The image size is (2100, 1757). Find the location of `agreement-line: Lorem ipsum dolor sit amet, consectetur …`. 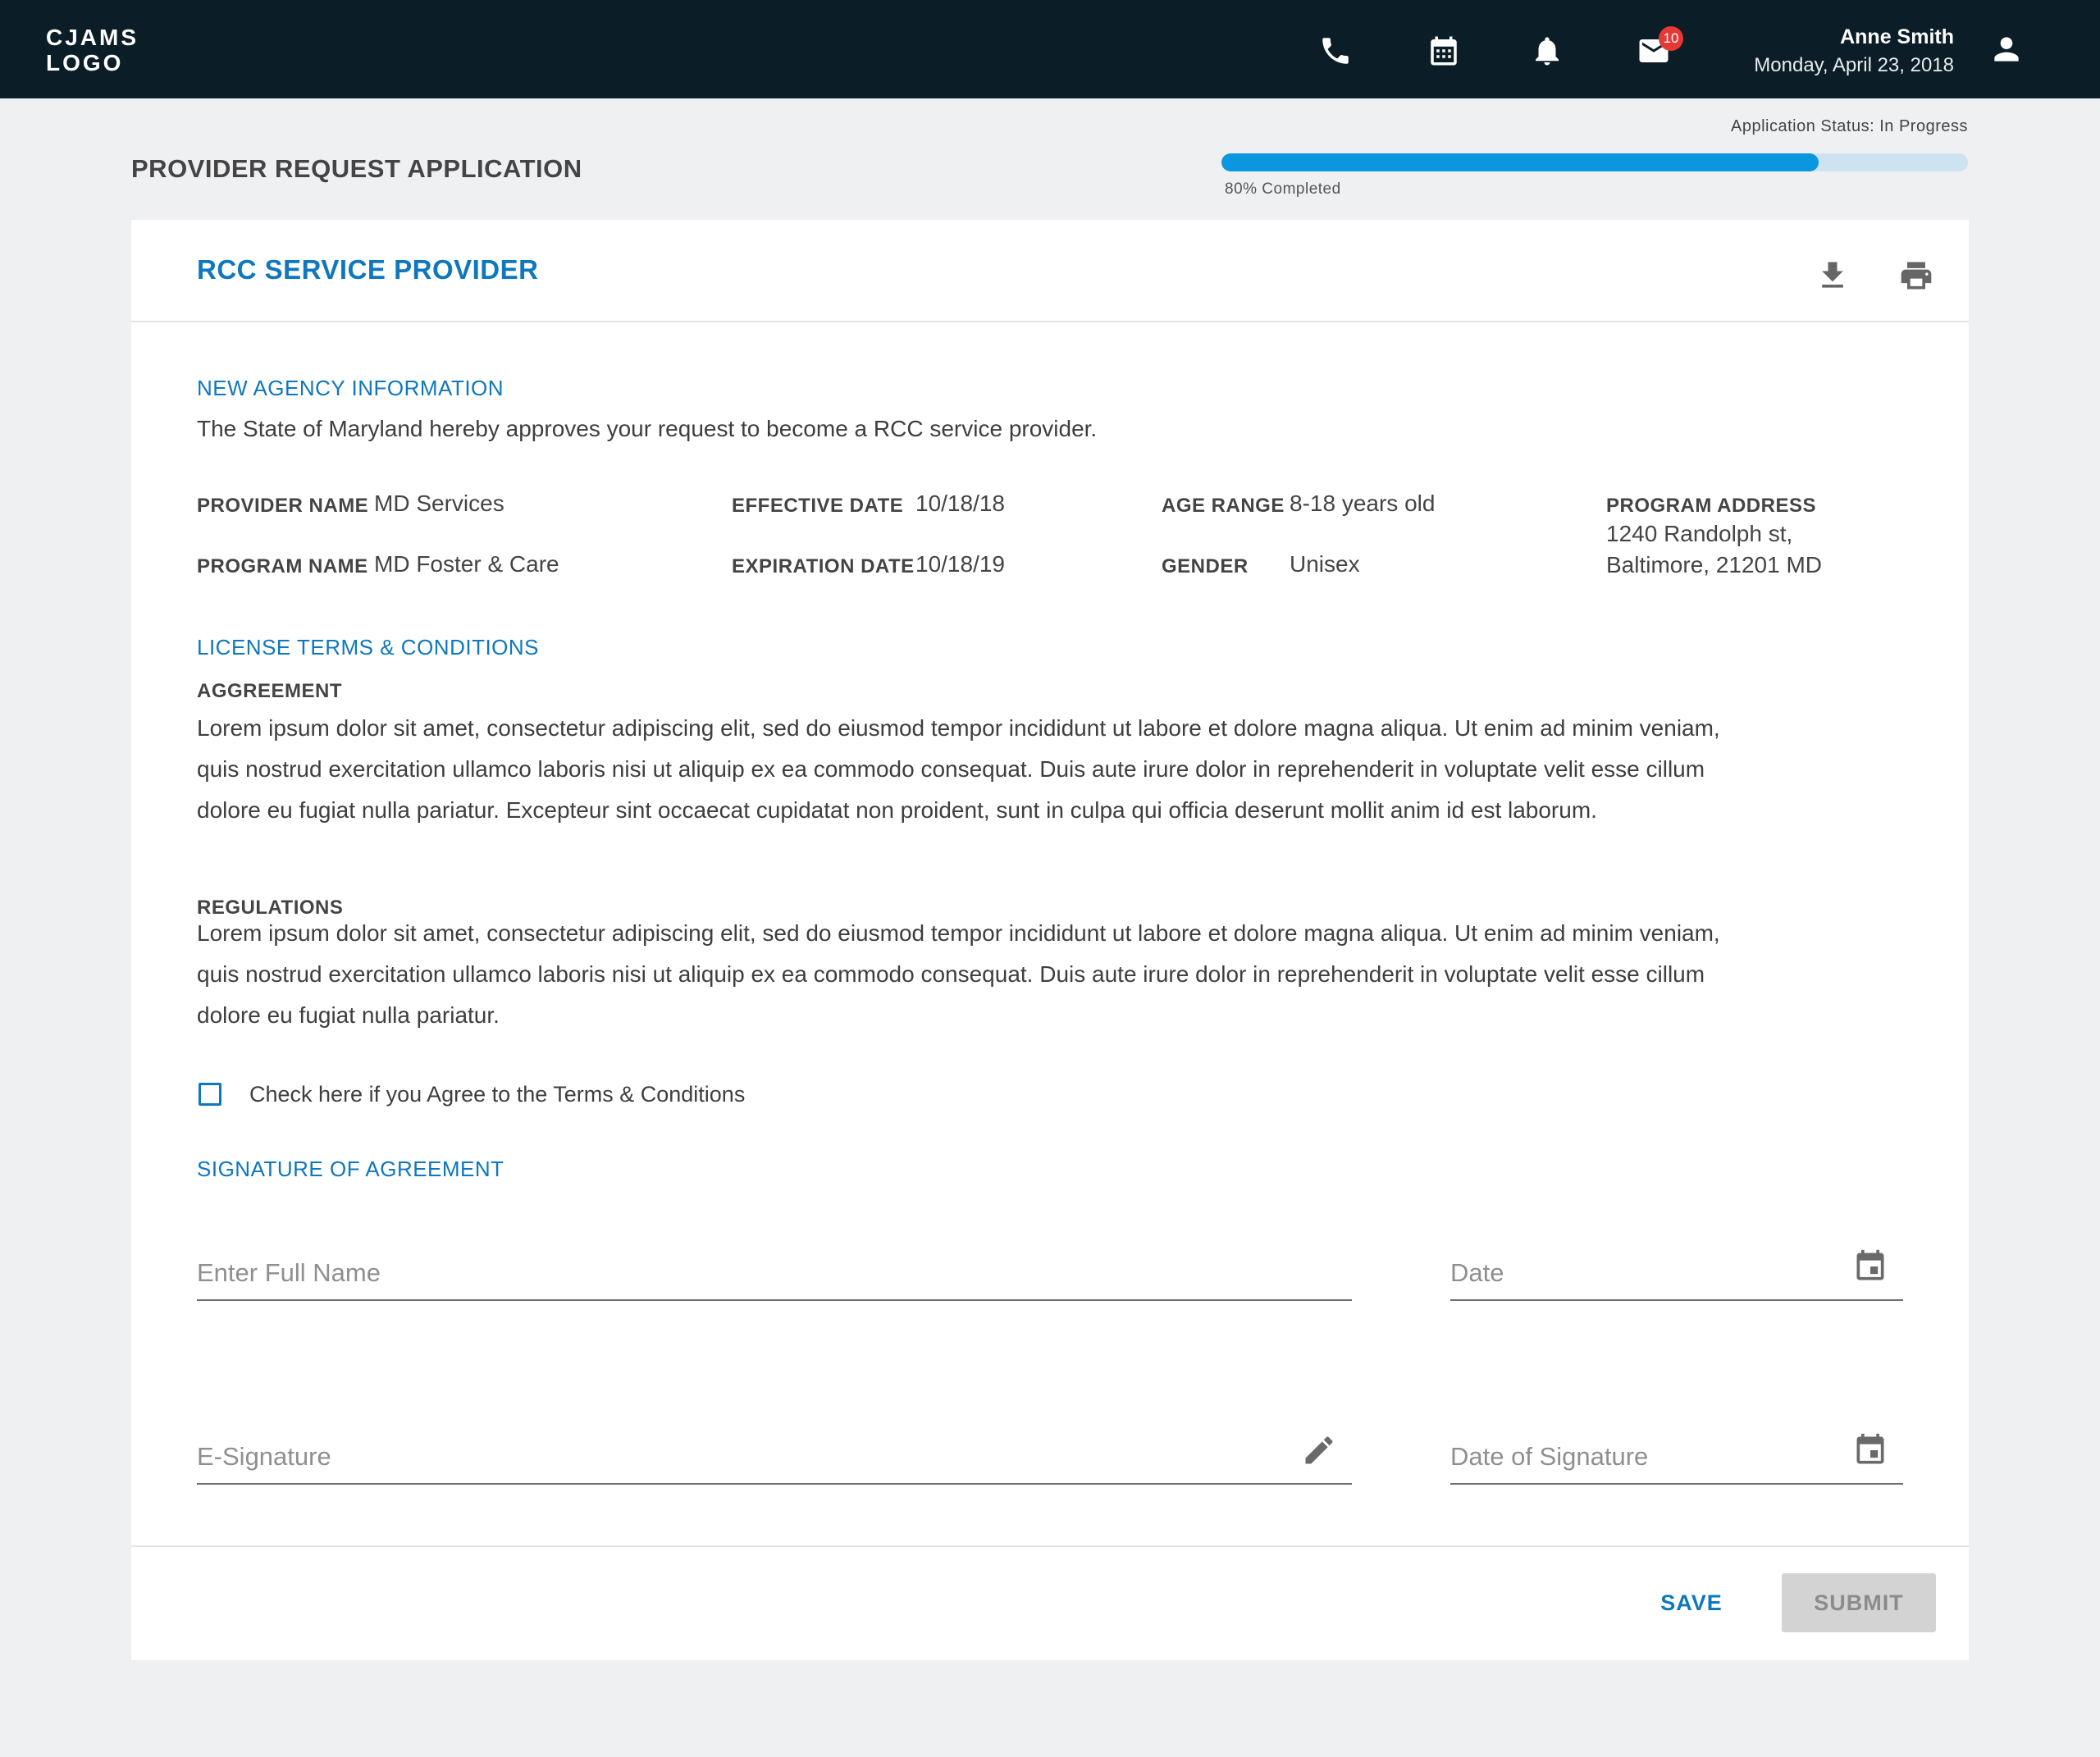

agreement-line: Lorem ipsum dolor sit amet, consectetur … is located at coordinates (959, 728).